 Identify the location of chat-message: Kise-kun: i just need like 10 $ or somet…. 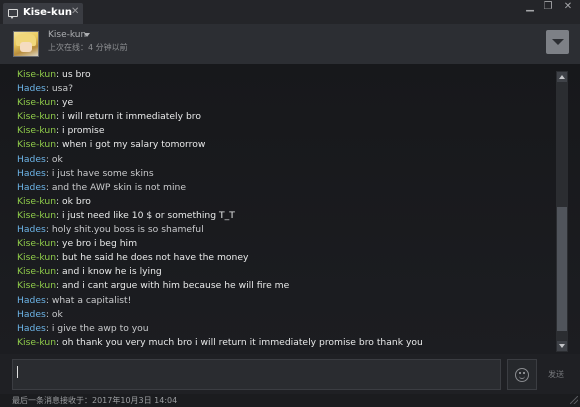
(282, 216).